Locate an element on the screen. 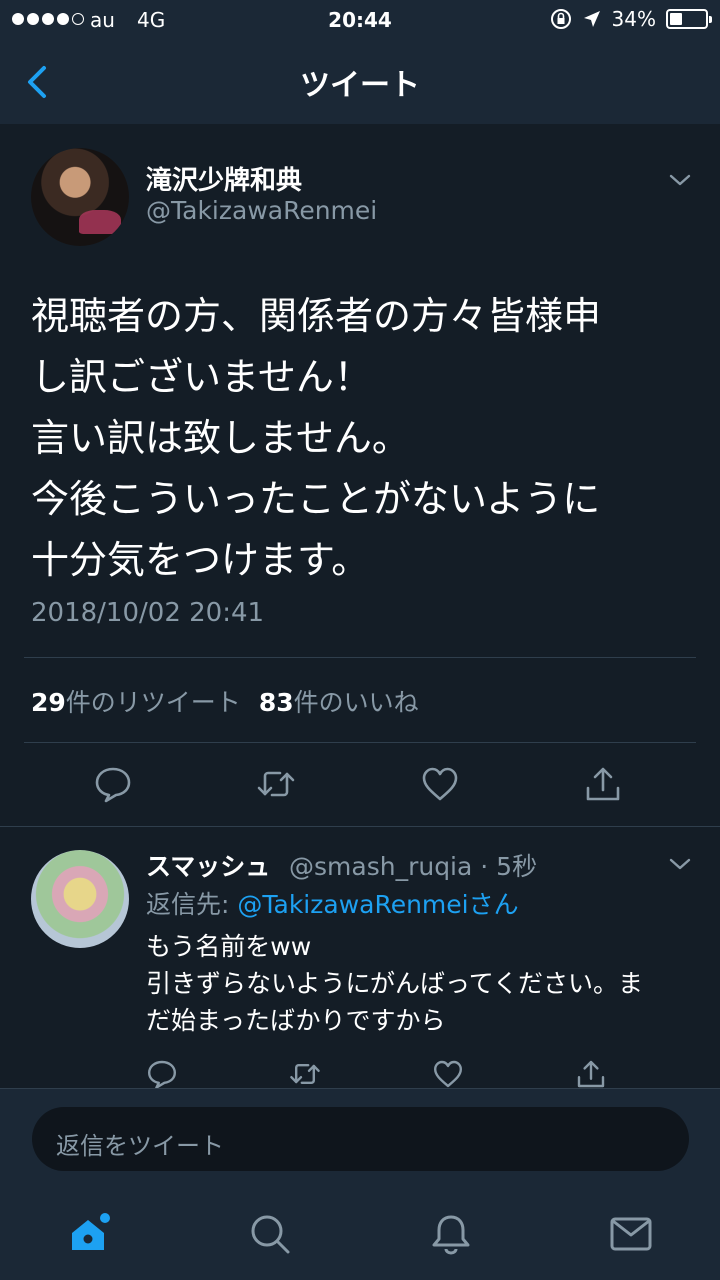  battery-fill is located at coordinates (676, 19).